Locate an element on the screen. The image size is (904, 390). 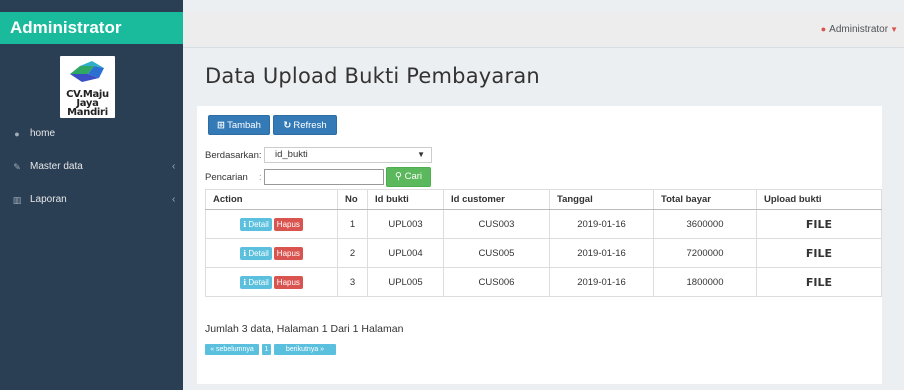
sidebar-item-label: home is located at coordinates (43, 133).